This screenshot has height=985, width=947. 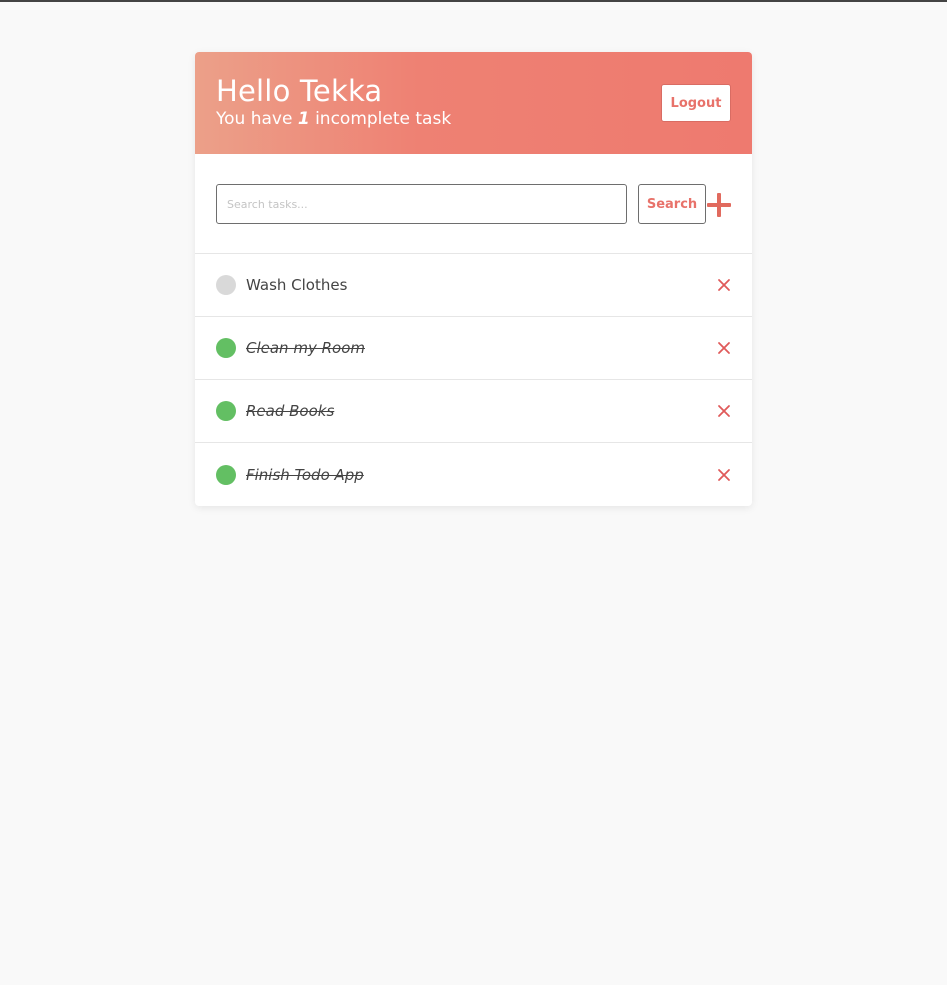 What do you see at coordinates (380, 119) in the screenshot?
I see `summary-suffix: incomplete task` at bounding box center [380, 119].